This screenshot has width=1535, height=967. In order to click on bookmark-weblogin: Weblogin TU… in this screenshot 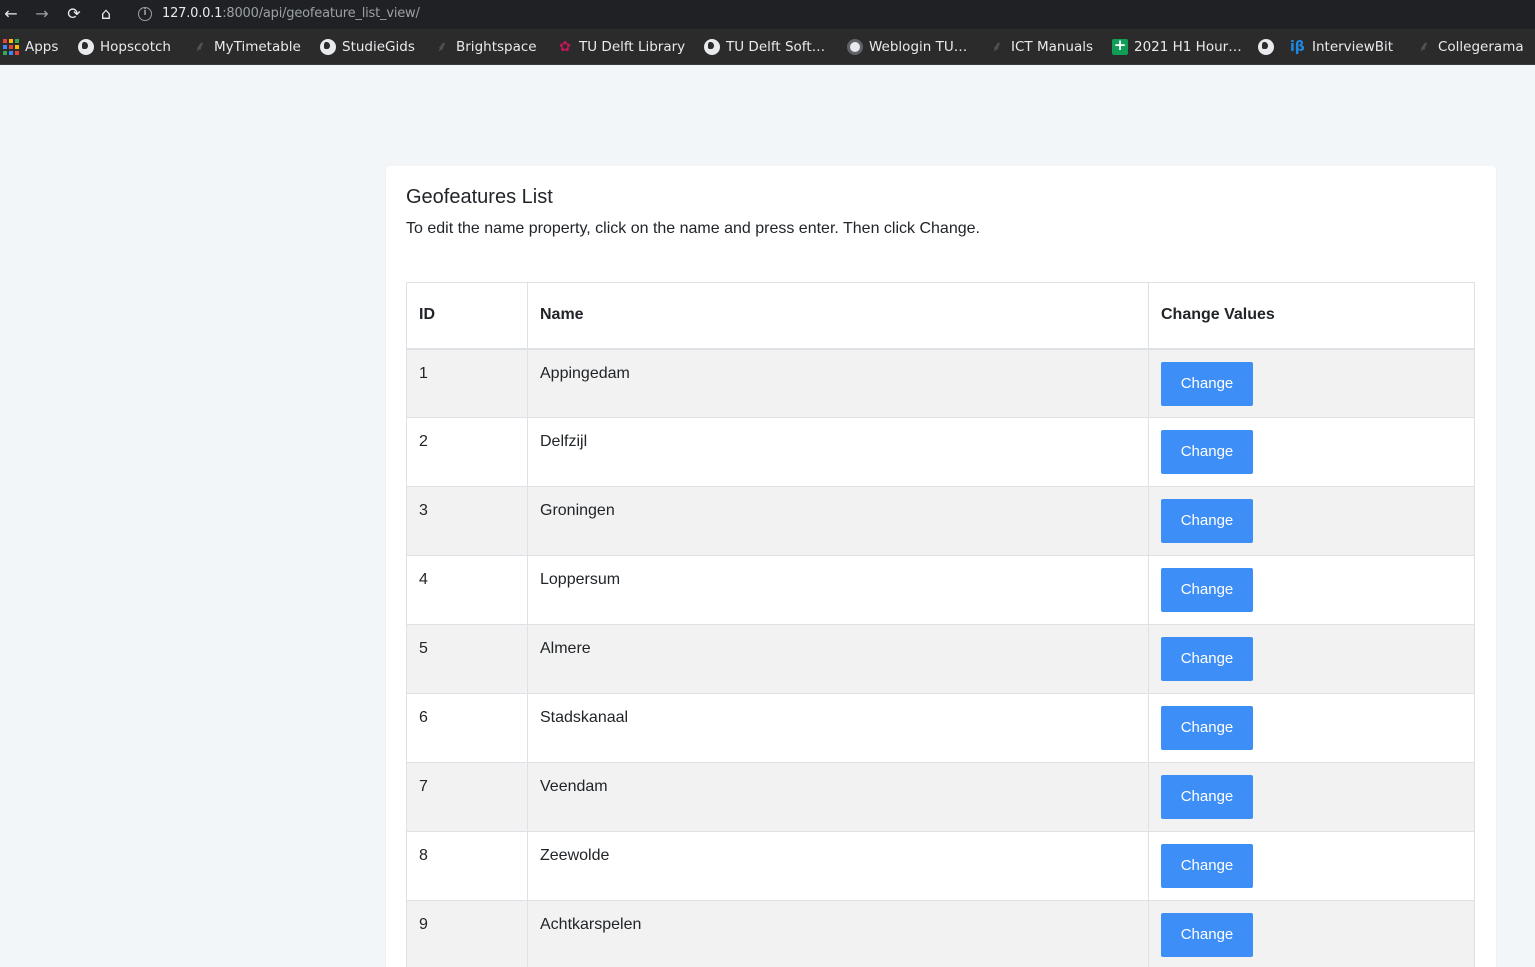, I will do `click(907, 47)`.